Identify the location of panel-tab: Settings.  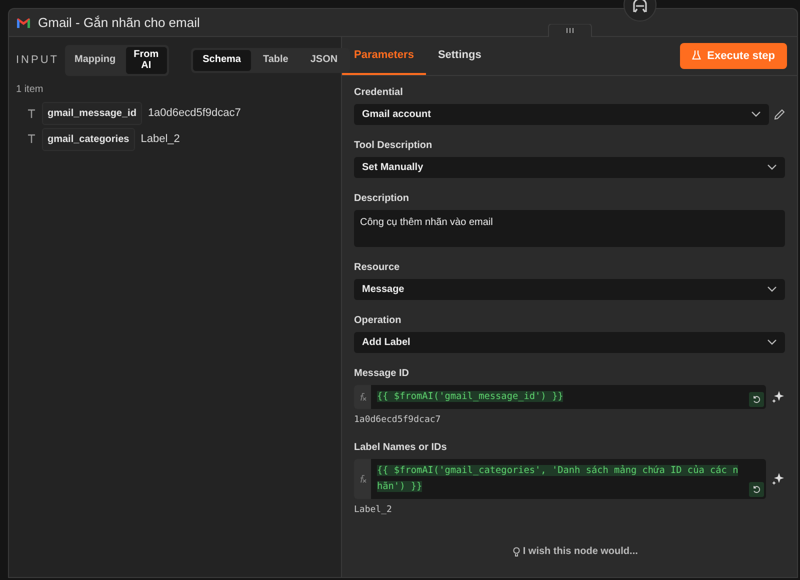
(460, 55).